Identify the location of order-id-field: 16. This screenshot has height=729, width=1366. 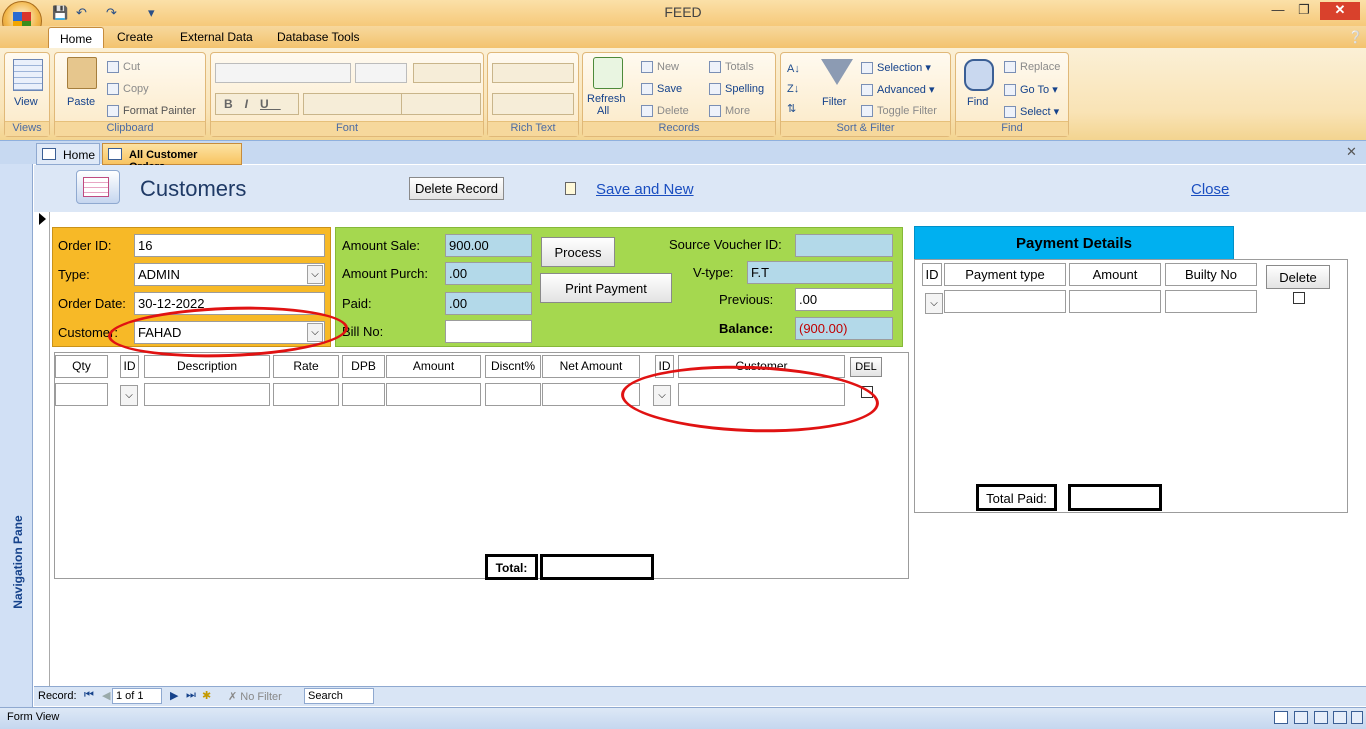
(229, 245).